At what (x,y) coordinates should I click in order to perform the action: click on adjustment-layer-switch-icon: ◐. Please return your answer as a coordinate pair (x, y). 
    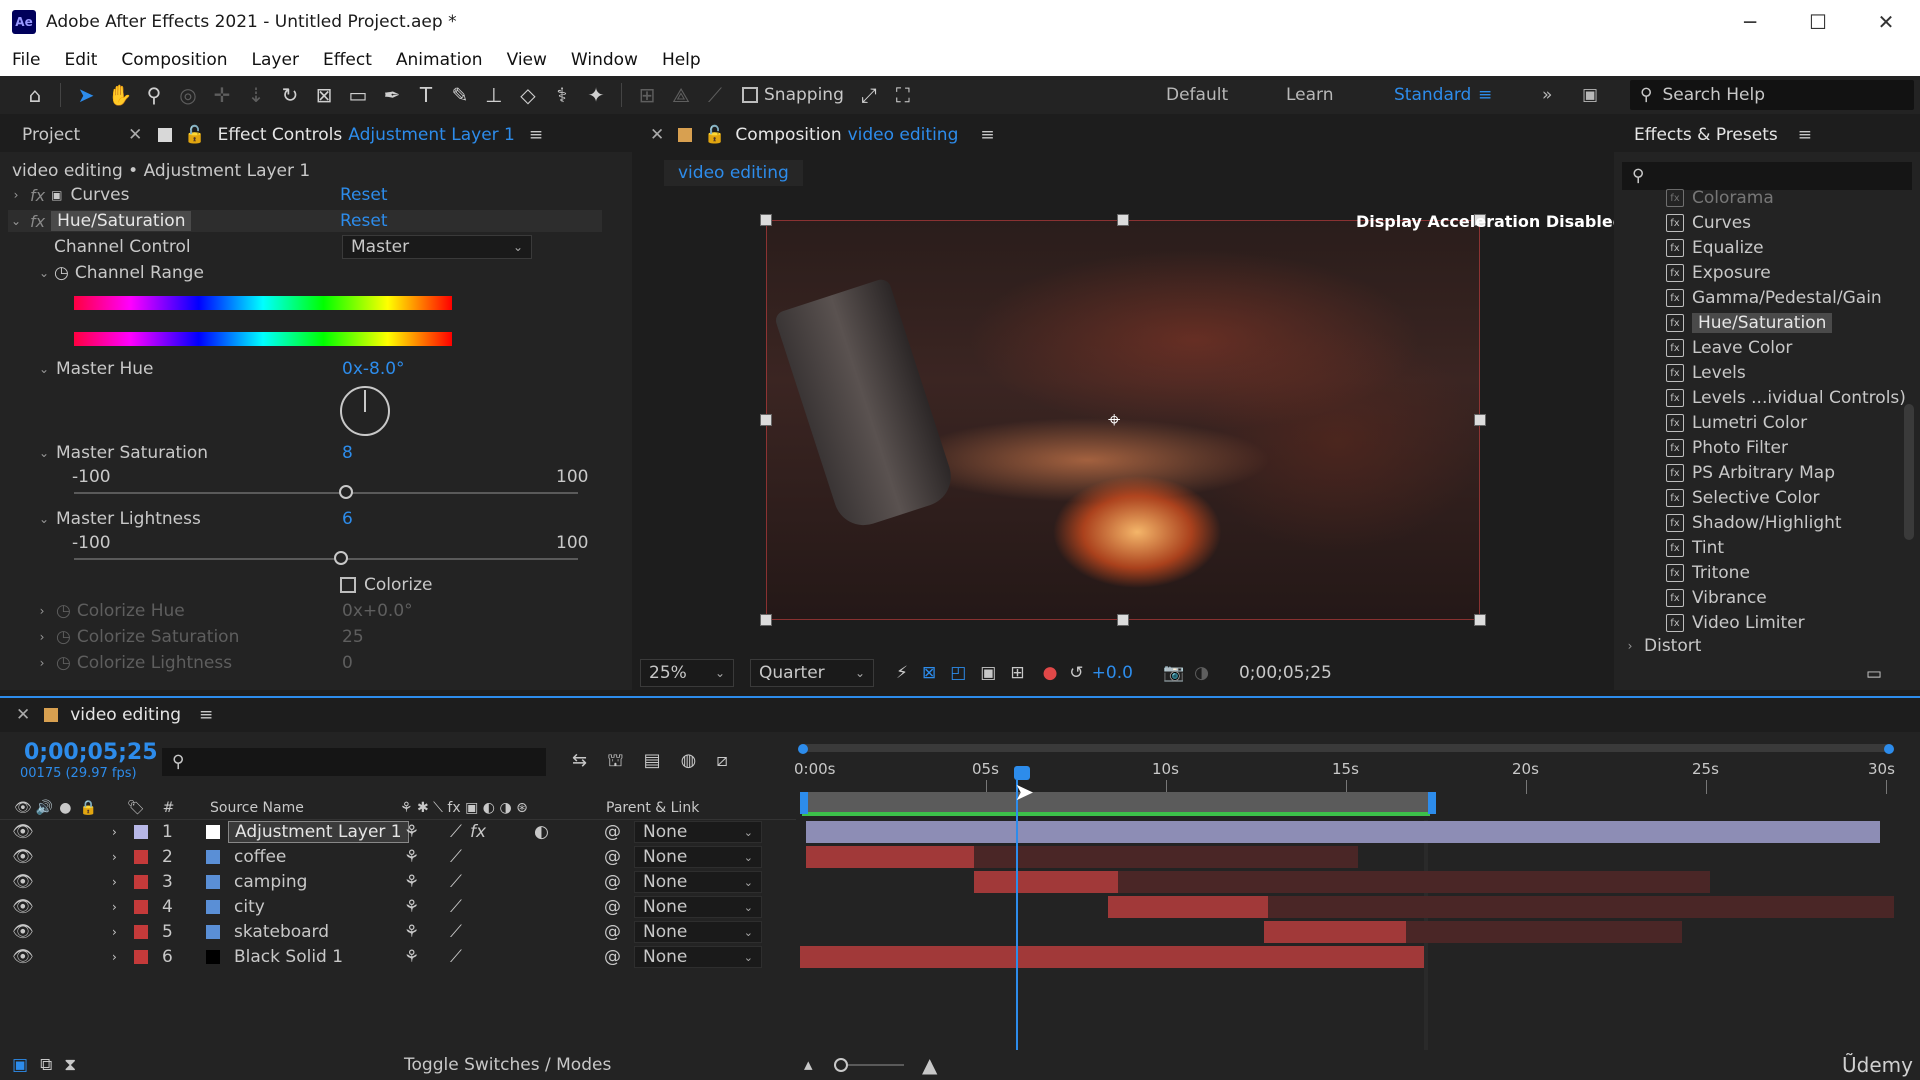
    Looking at the image, I should click on (541, 832).